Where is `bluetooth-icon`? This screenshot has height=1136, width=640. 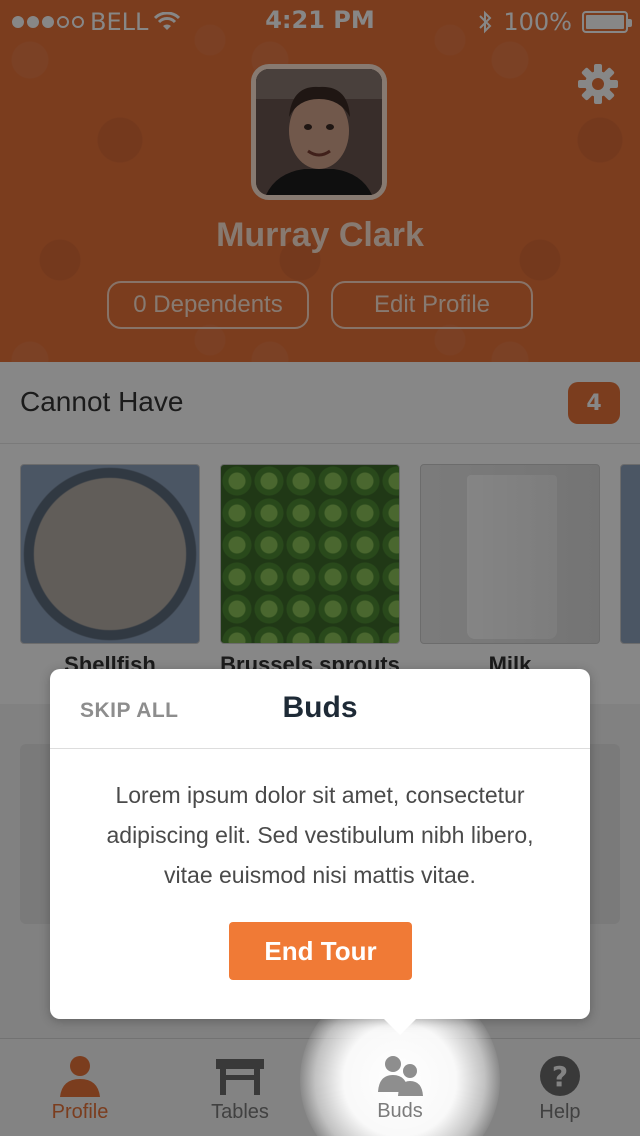
bluetooth-icon is located at coordinates (485, 22).